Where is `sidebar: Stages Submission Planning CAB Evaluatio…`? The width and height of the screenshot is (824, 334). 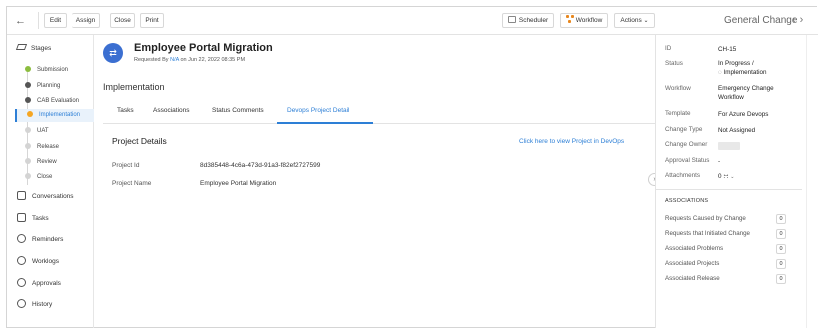 sidebar: Stages Submission Planning CAB Evaluatio… is located at coordinates (50, 181).